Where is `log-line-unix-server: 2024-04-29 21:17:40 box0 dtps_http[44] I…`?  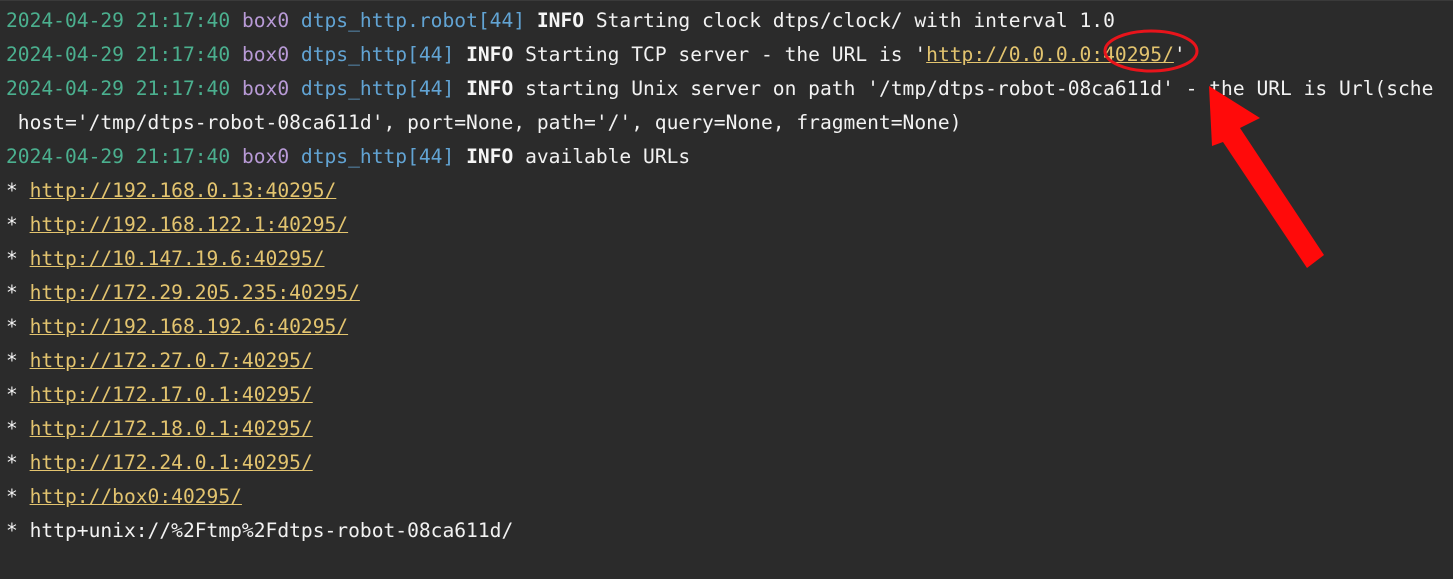 log-line-unix-server: 2024-04-29 21:17:40 box0 dtps_http[44] I… is located at coordinates (729, 92).